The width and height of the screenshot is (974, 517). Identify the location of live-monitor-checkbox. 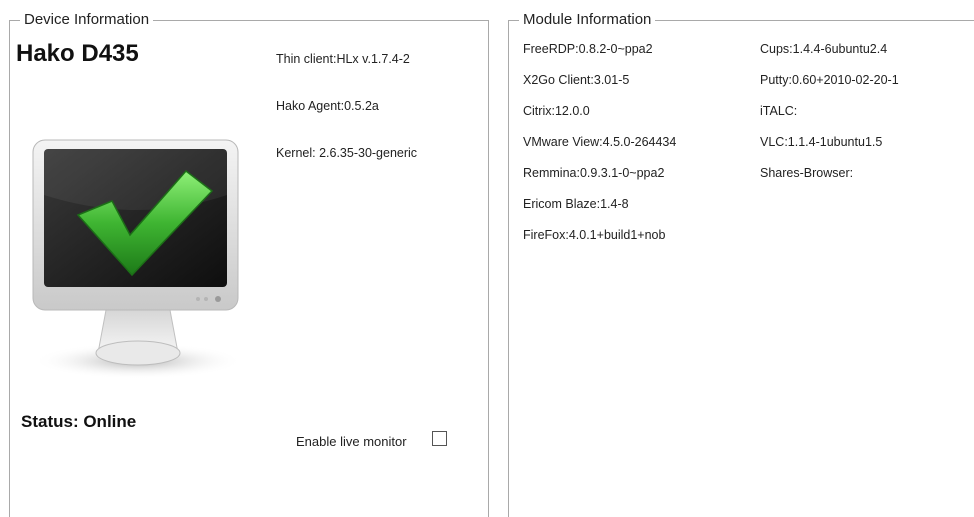
(439, 438).